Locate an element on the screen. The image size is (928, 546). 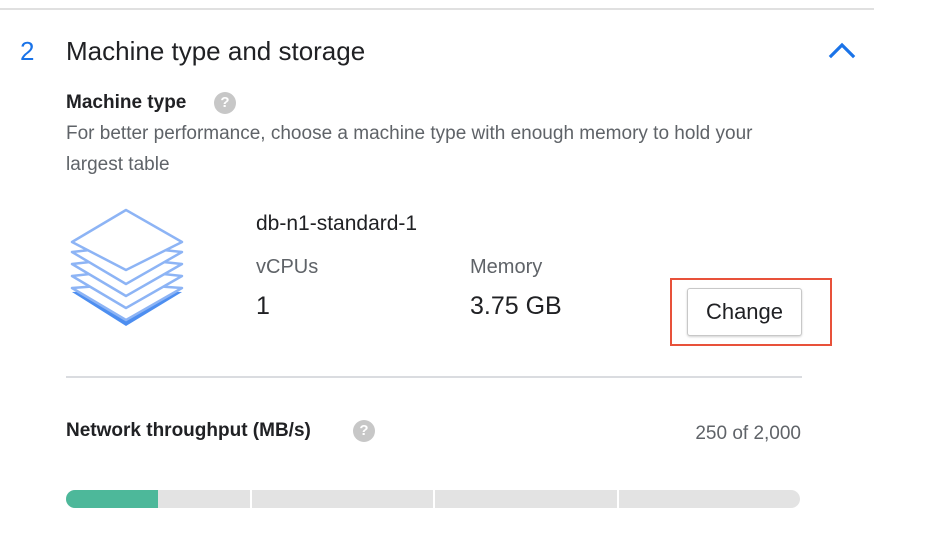
network-throughput-fill is located at coordinates (112, 499).